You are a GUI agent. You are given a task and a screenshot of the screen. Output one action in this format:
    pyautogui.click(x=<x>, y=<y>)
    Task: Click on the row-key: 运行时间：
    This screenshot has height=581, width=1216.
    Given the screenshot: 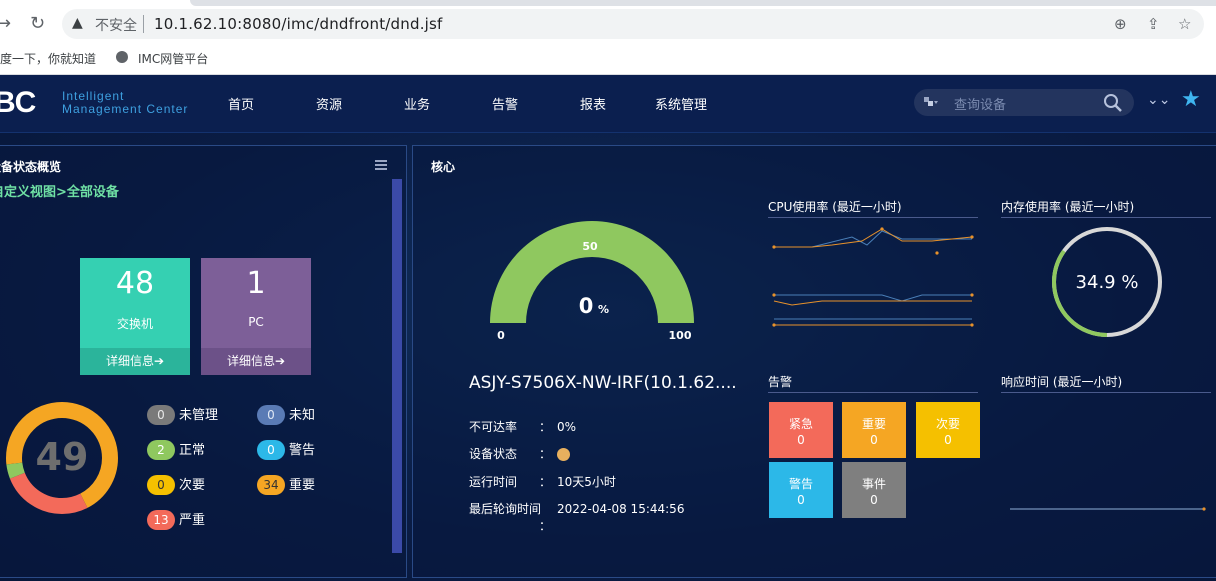 What is the action you would take?
    pyautogui.click(x=510, y=482)
    